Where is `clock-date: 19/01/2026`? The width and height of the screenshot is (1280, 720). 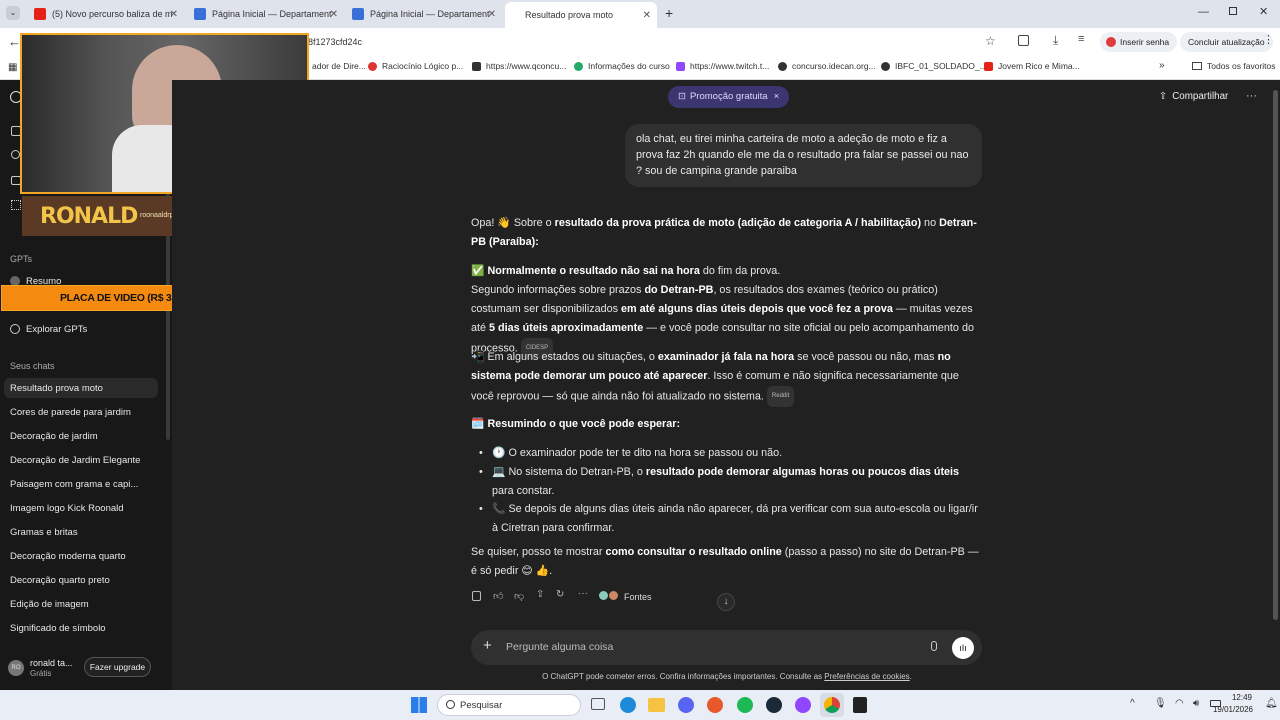
clock-date: 19/01/2026 is located at coordinates (1229, 709).